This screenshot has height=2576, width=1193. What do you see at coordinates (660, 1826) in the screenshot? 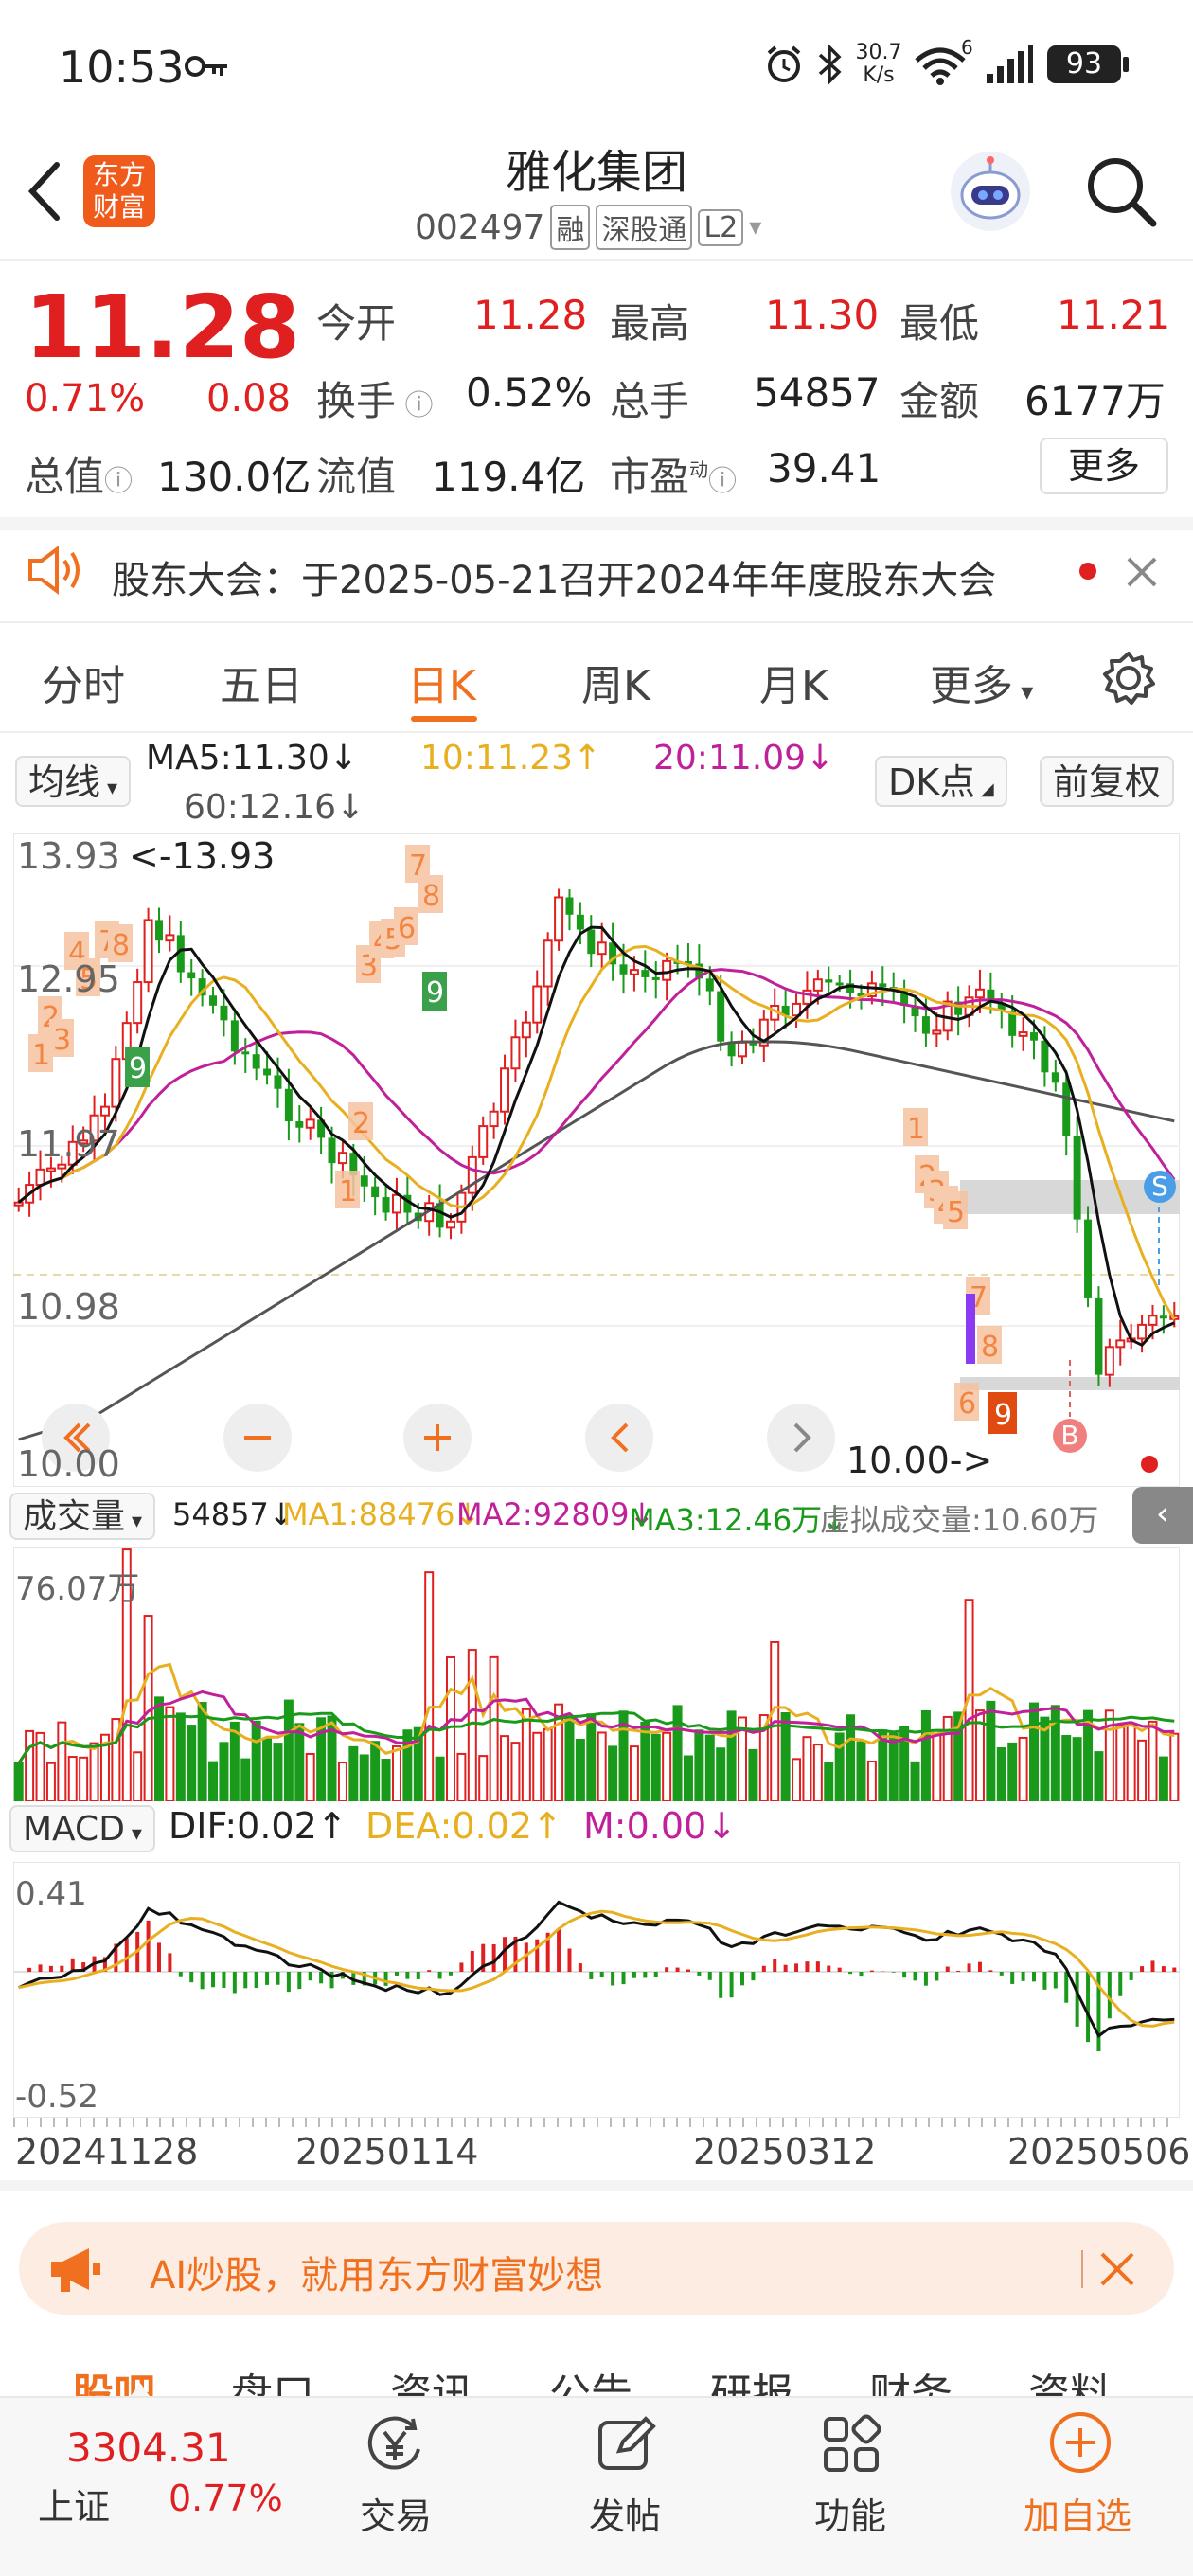
I see `macd-m: M:0.00↓` at bounding box center [660, 1826].